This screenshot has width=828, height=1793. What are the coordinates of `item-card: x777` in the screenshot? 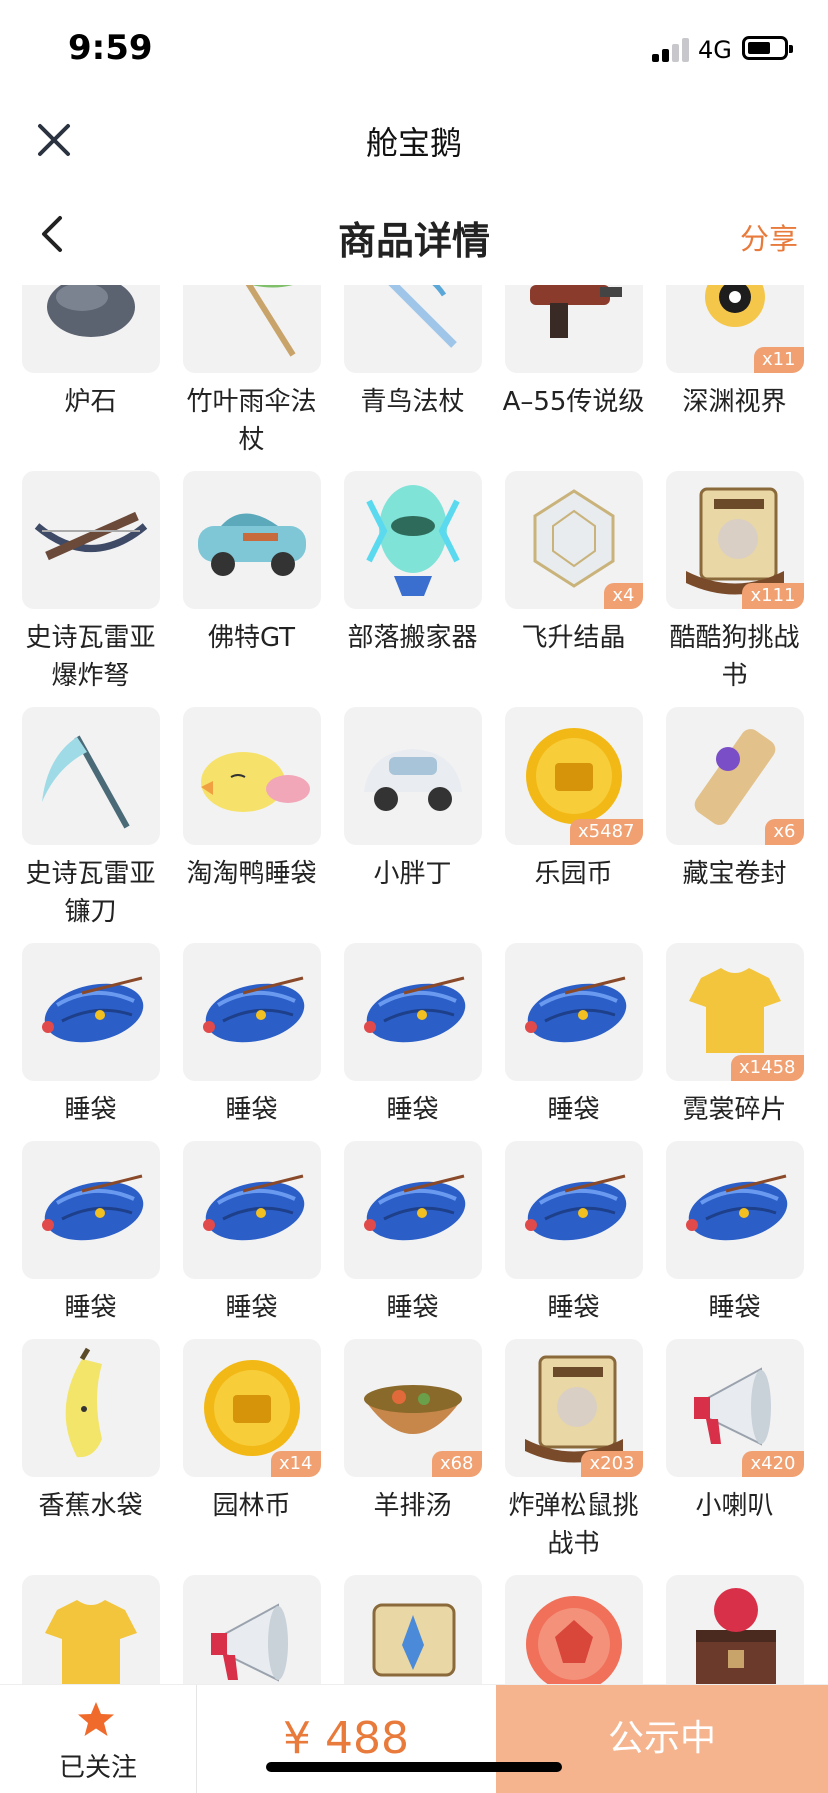 It's located at (412, 1630).